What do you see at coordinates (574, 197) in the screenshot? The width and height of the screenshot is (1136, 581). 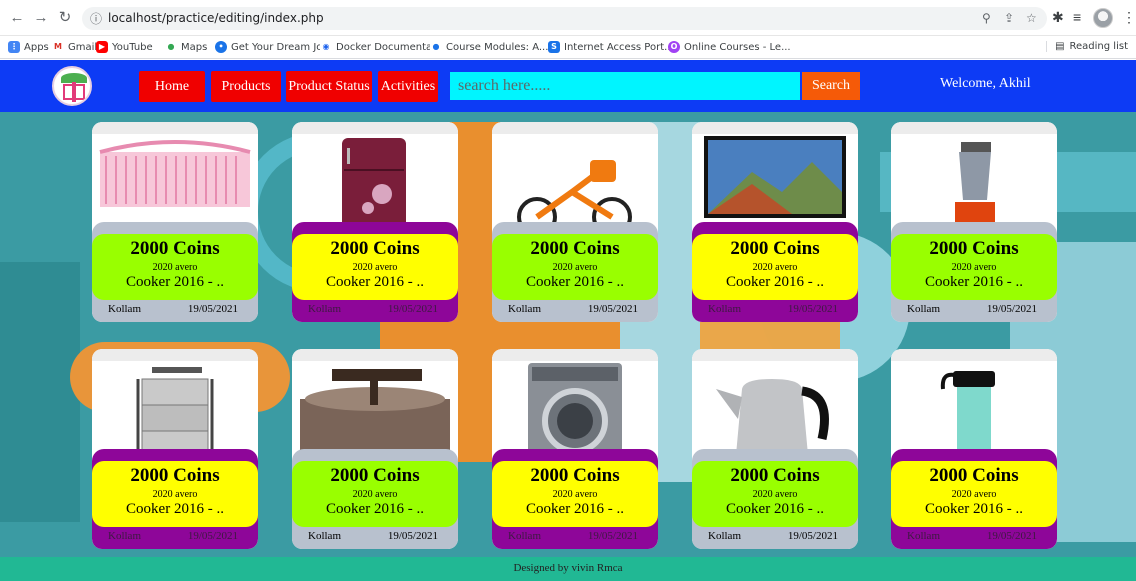 I see `bicycle-icon` at bounding box center [574, 197].